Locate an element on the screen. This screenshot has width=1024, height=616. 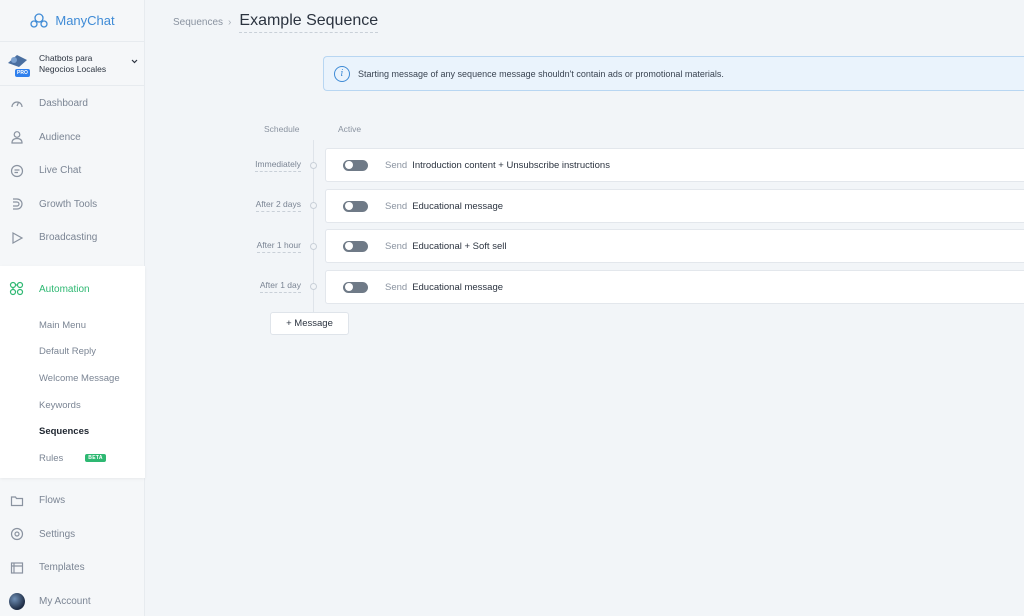
sidebar-subitem-keywords: Keywords is located at coordinates (72, 405).